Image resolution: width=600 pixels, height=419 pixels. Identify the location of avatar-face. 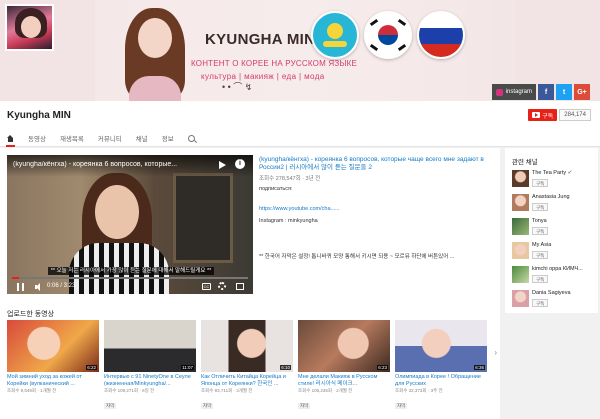
(31, 27).